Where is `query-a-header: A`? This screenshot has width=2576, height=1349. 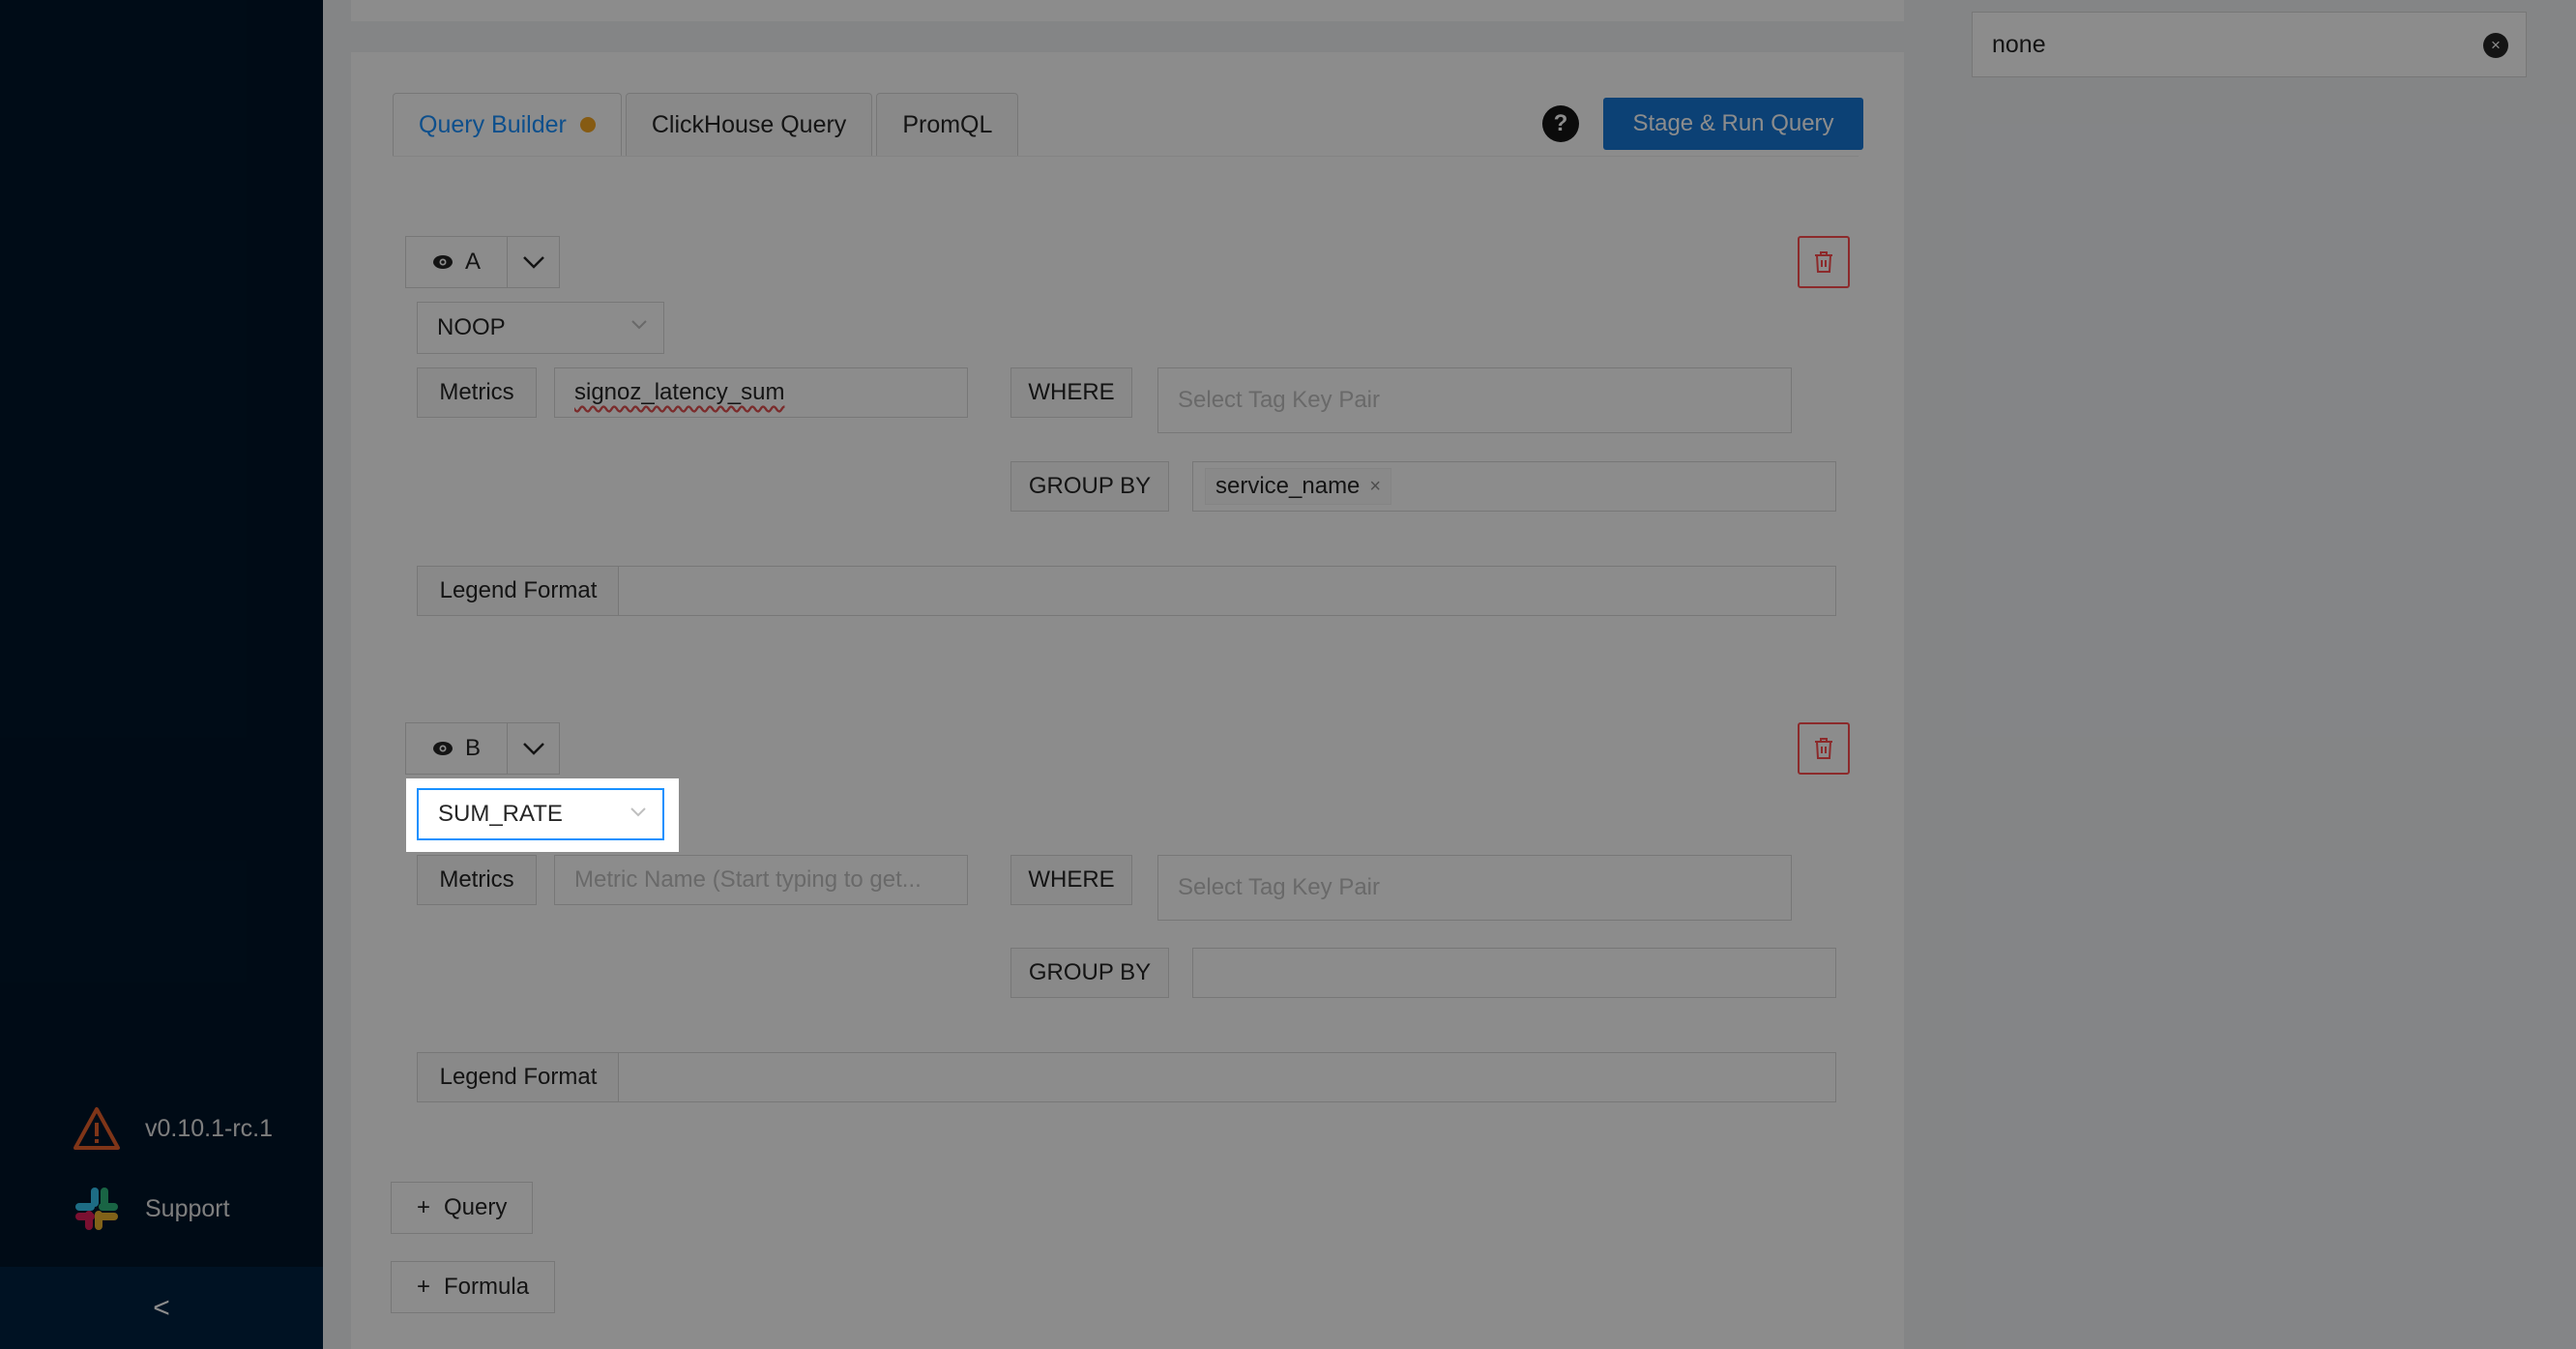 query-a-header: A is located at coordinates (482, 262).